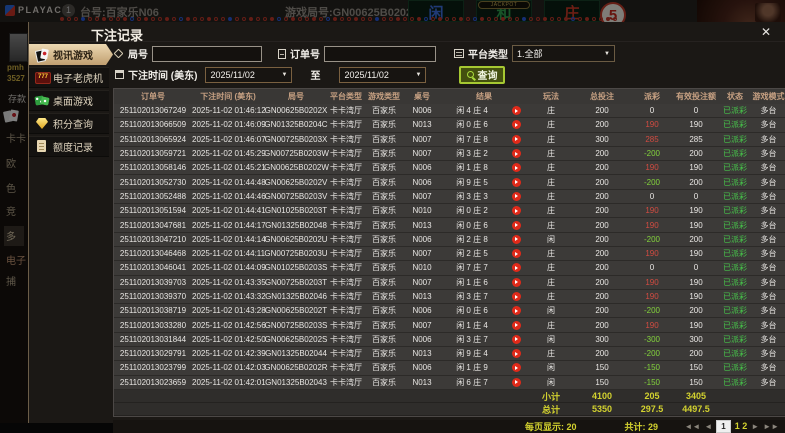 The image size is (785, 433). I want to click on order-doc-icon, so click(282, 53).